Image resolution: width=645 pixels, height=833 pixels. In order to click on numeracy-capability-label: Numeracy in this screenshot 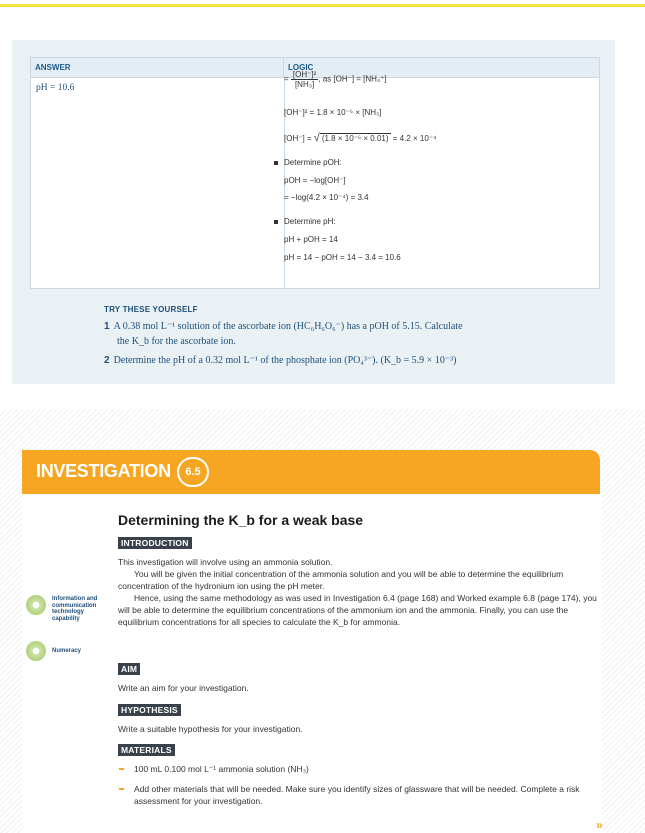, I will do `click(67, 651)`.